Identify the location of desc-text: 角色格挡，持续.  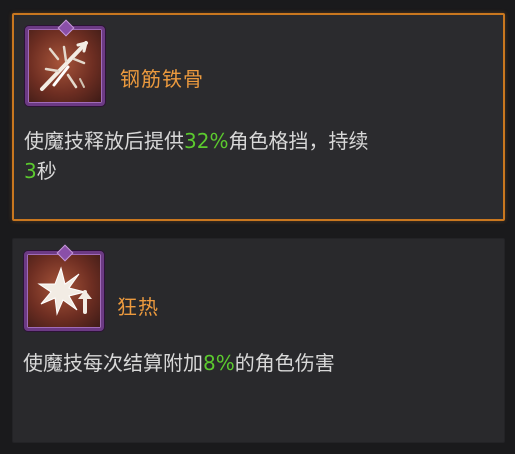
(298, 141).